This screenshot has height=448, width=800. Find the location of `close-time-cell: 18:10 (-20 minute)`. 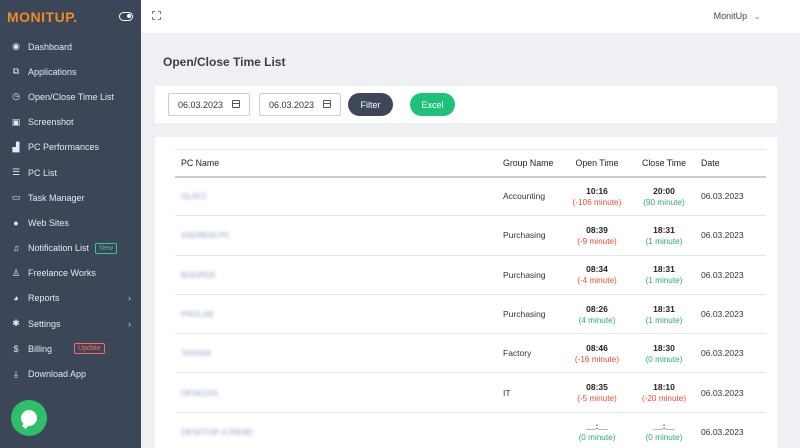

close-time-cell: 18:10 (-20 minute) is located at coordinates (664, 392).